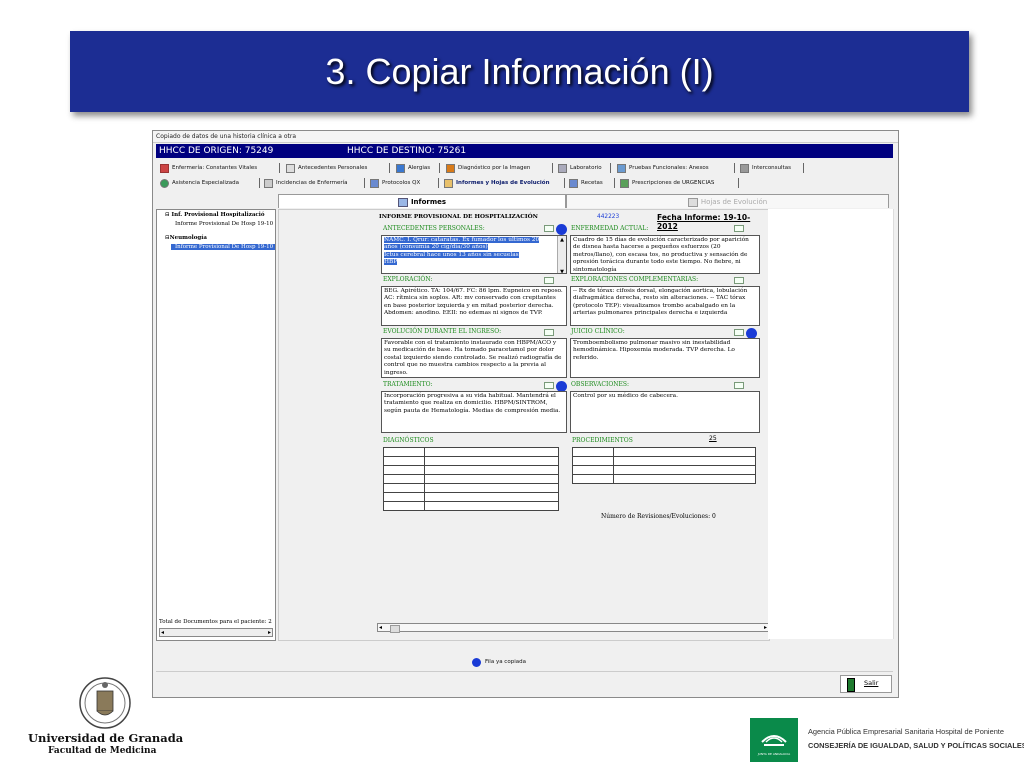 The height and width of the screenshot is (768, 1024). Describe the element at coordinates (549, 280) in the screenshot. I see `copy-exploracion-icon` at that location.